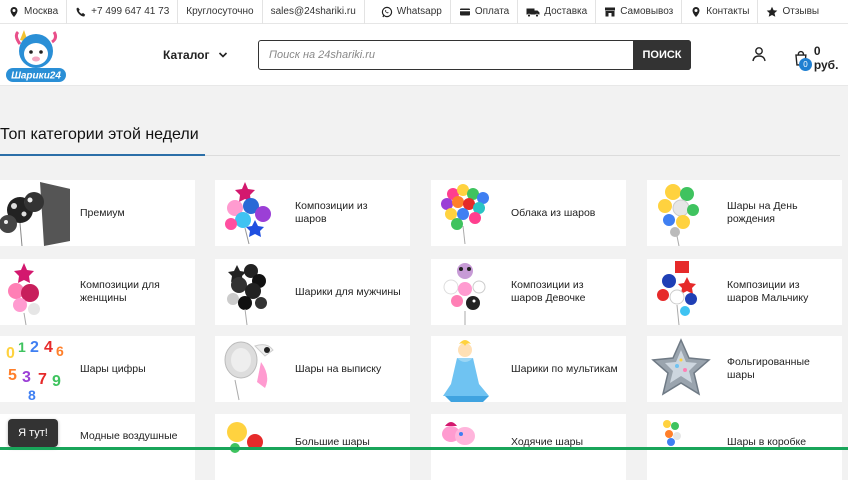  What do you see at coordinates (26, 377) in the screenshot?
I see `svg-text: 3` at bounding box center [26, 377].